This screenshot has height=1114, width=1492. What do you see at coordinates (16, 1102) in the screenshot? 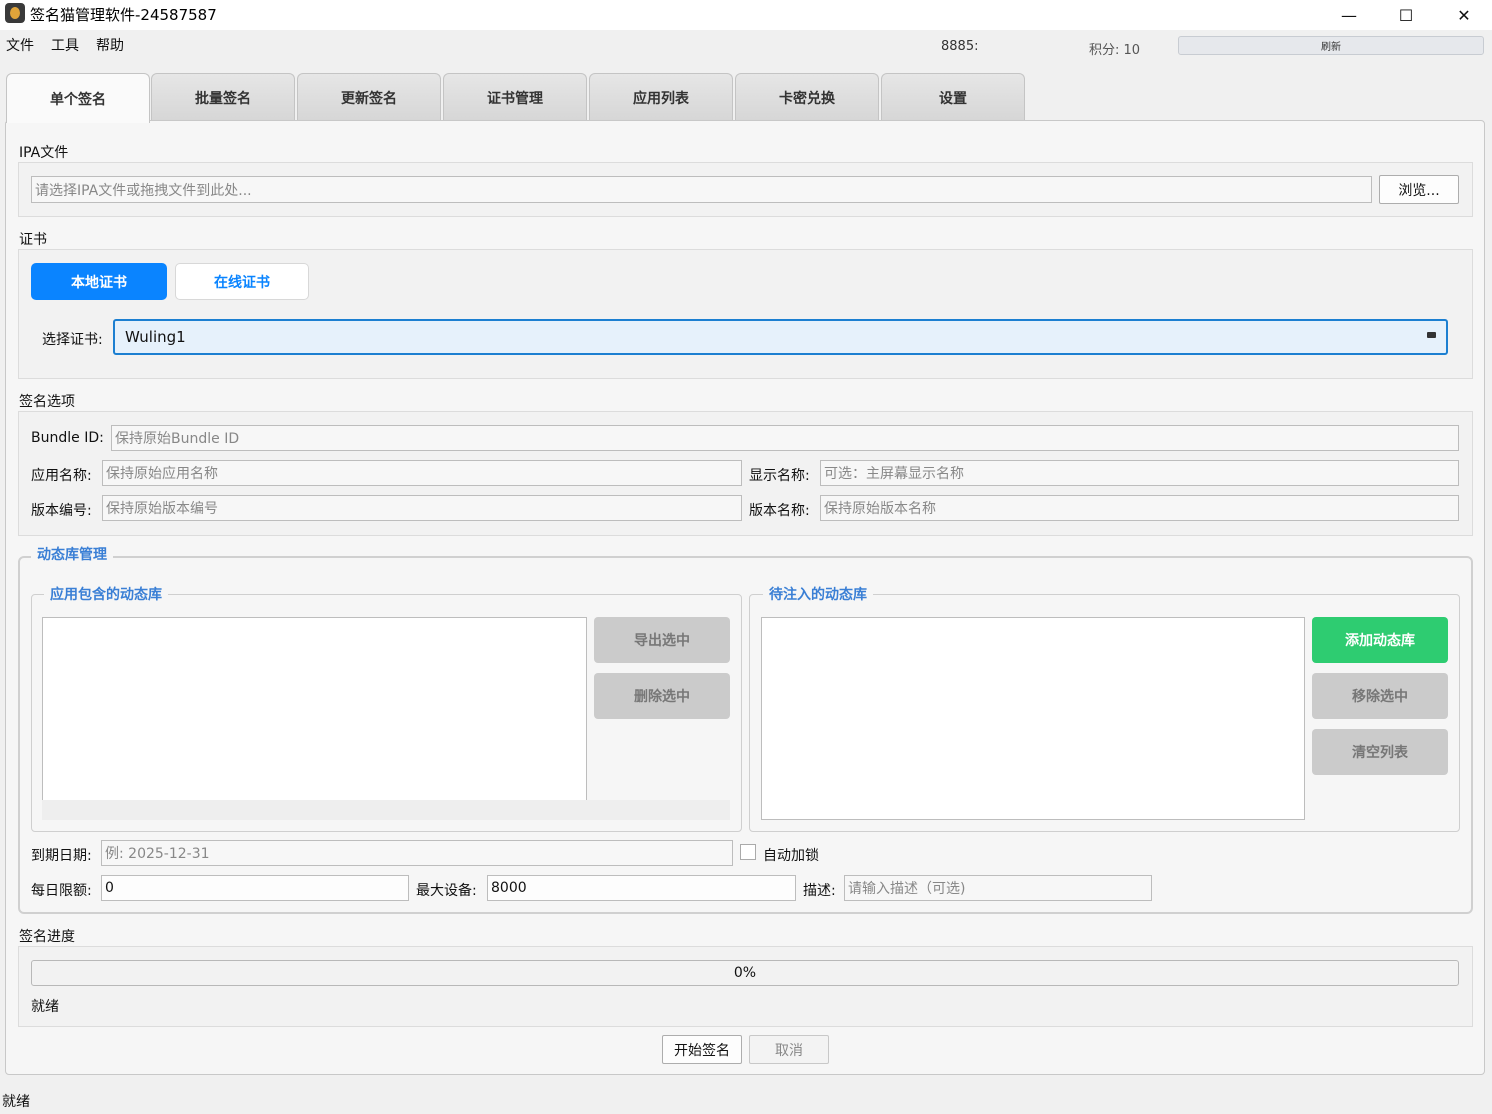
I see `status-bar-text: 就绪` at bounding box center [16, 1102].